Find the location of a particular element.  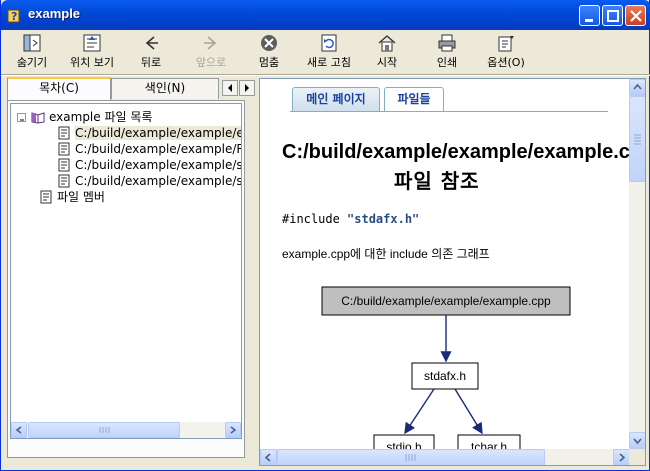

hide-pane-icon is located at coordinates (32, 43).